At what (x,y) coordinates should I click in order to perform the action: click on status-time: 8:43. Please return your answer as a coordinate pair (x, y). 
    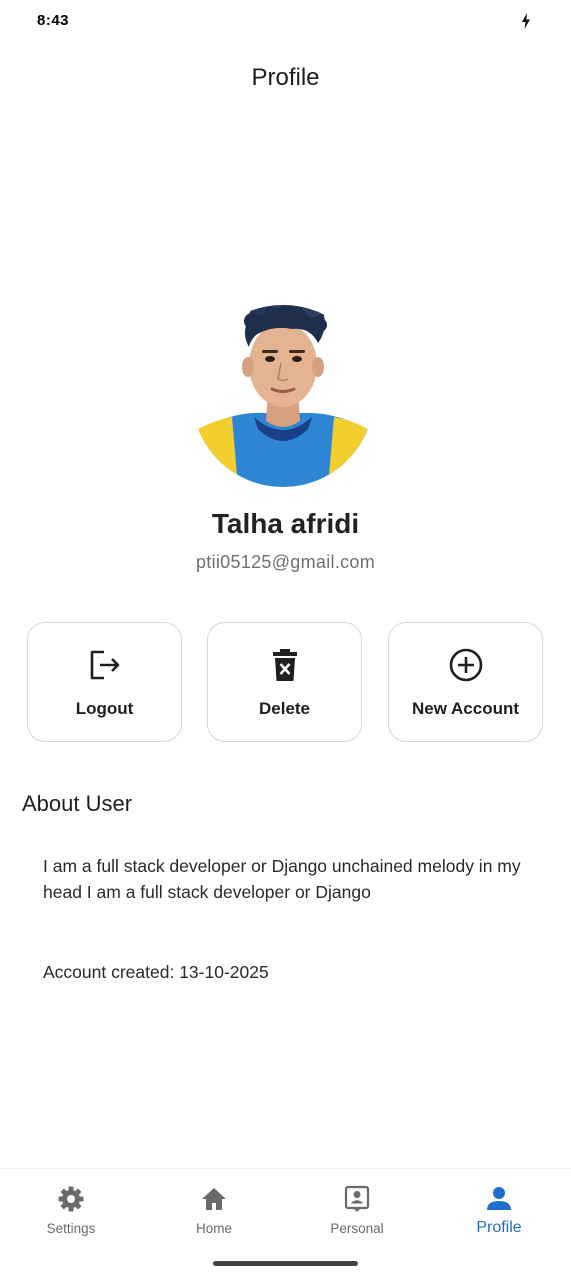
    Looking at the image, I should click on (53, 20).